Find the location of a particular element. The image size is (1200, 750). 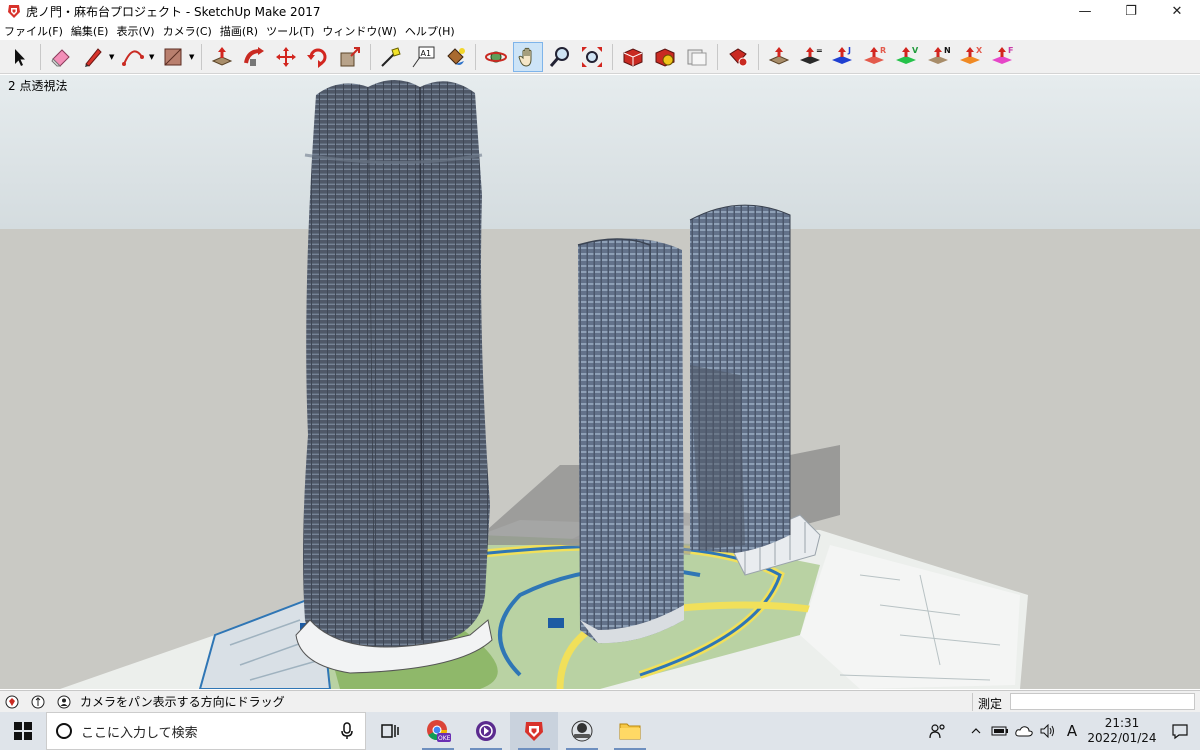

clock-time: 21:31 is located at coordinates (1122, 723).